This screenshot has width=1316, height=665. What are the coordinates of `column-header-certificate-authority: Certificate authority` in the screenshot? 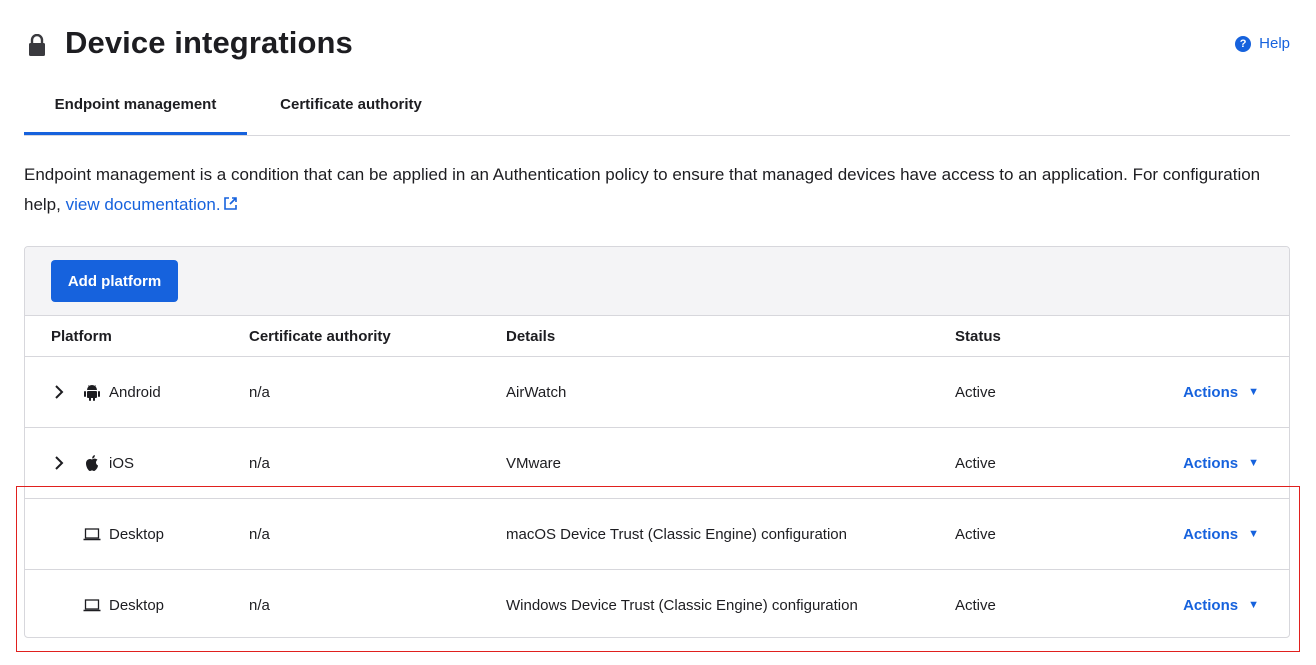 It's located at (320, 336).